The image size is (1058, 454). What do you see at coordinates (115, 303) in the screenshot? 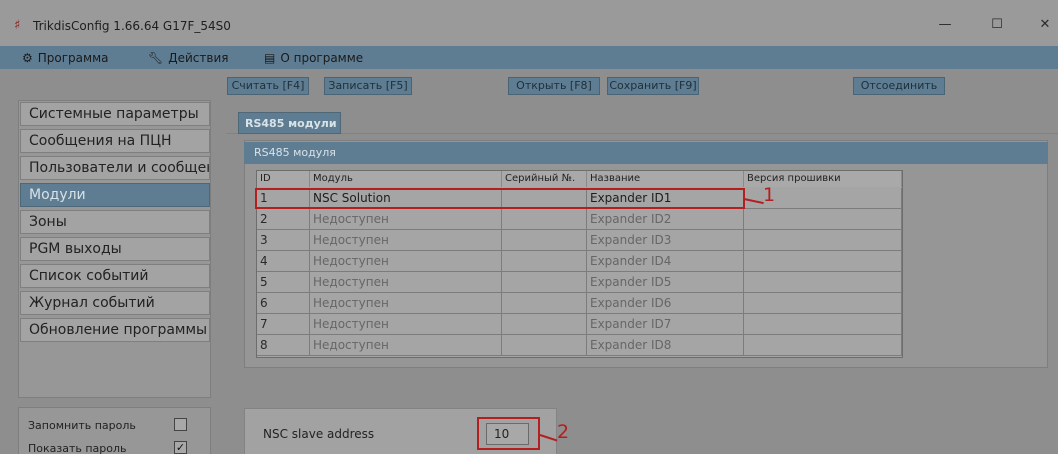
I see `sidebar-item-event-log: Журнал событий` at bounding box center [115, 303].